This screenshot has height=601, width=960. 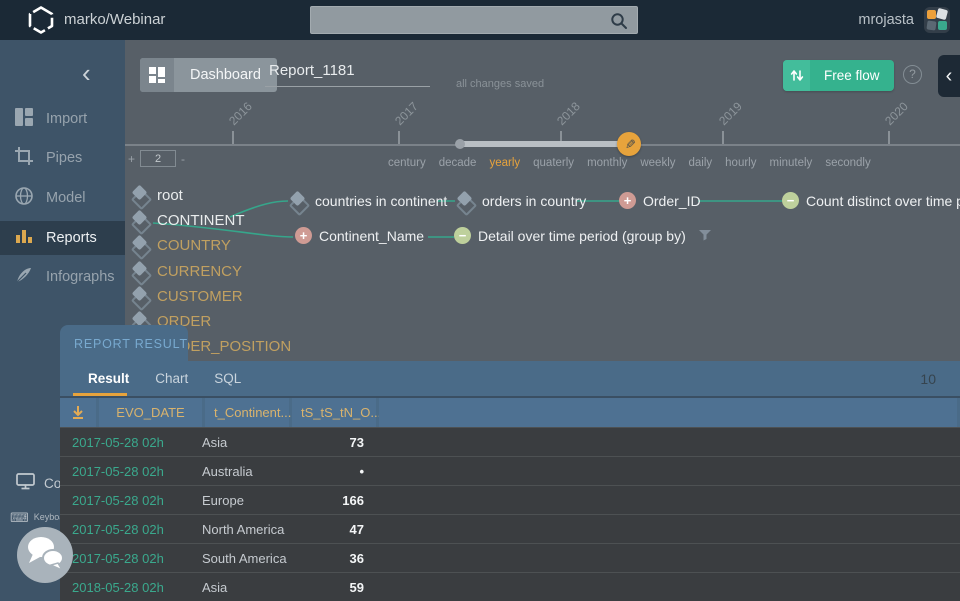 I want to click on globe-icon, so click(x=24, y=198).